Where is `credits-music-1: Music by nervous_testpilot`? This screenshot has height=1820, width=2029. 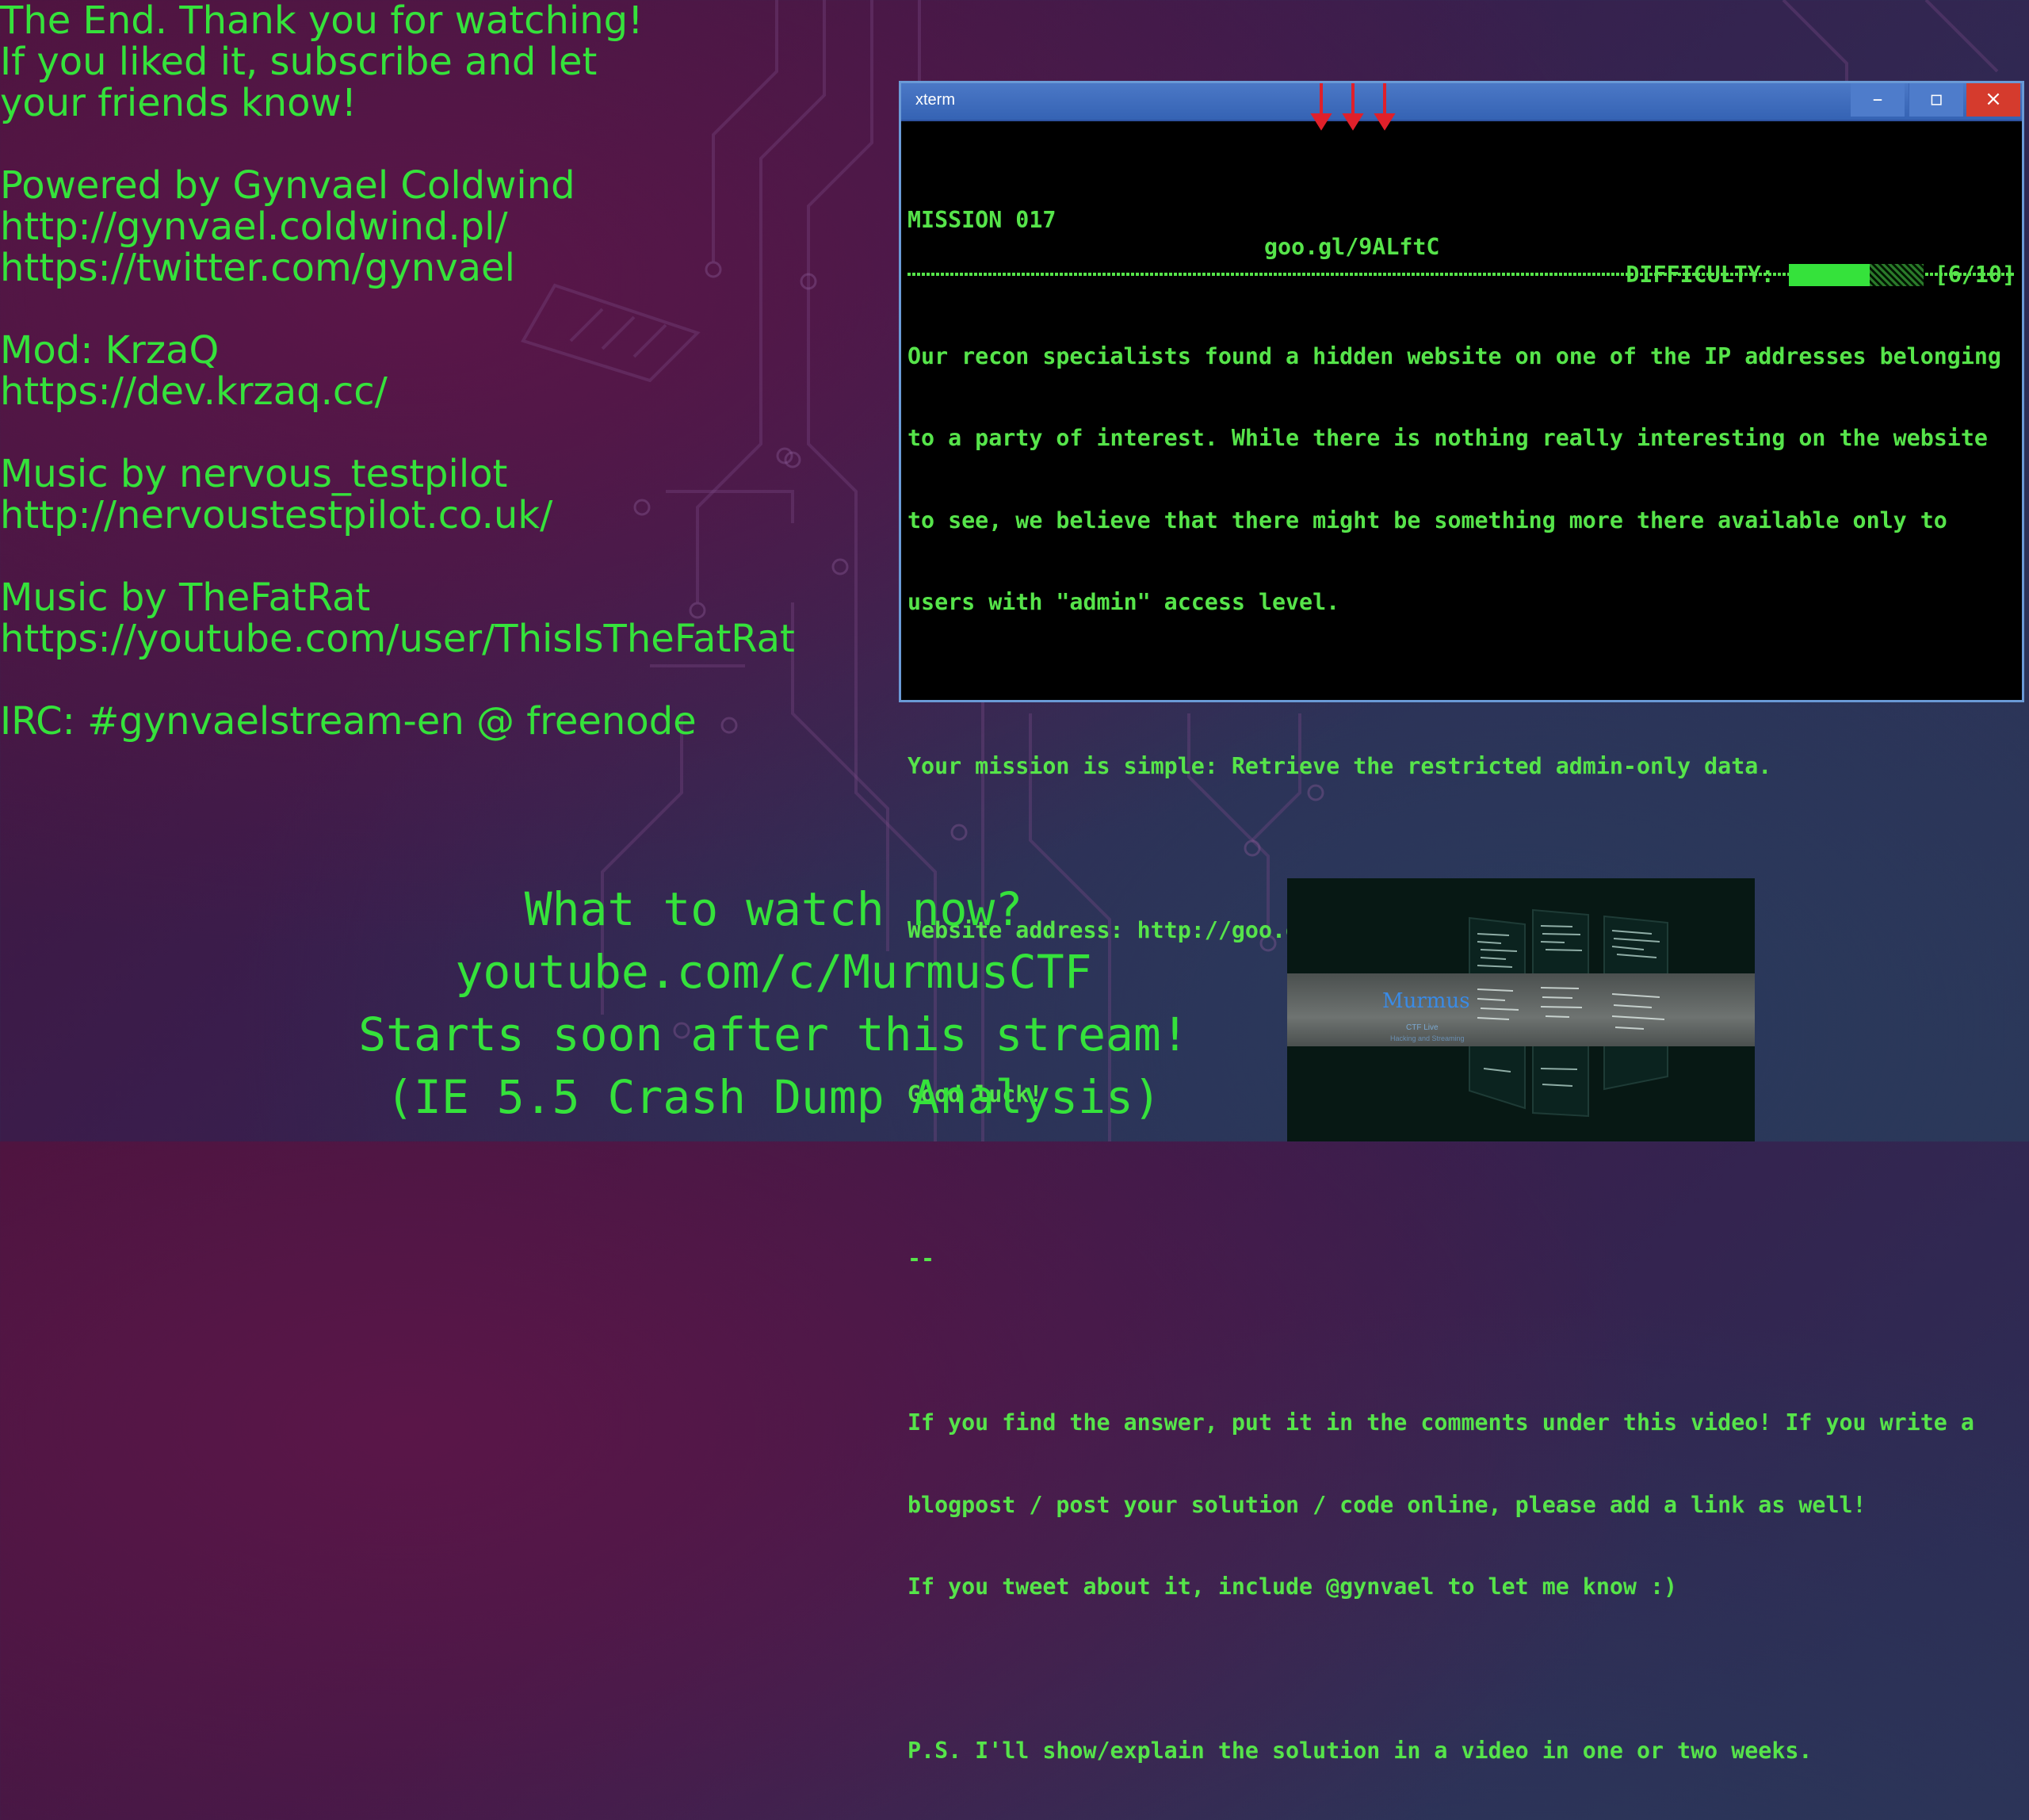
credits-music-1: Music by nervous_testpilot is located at coordinates (254, 474).